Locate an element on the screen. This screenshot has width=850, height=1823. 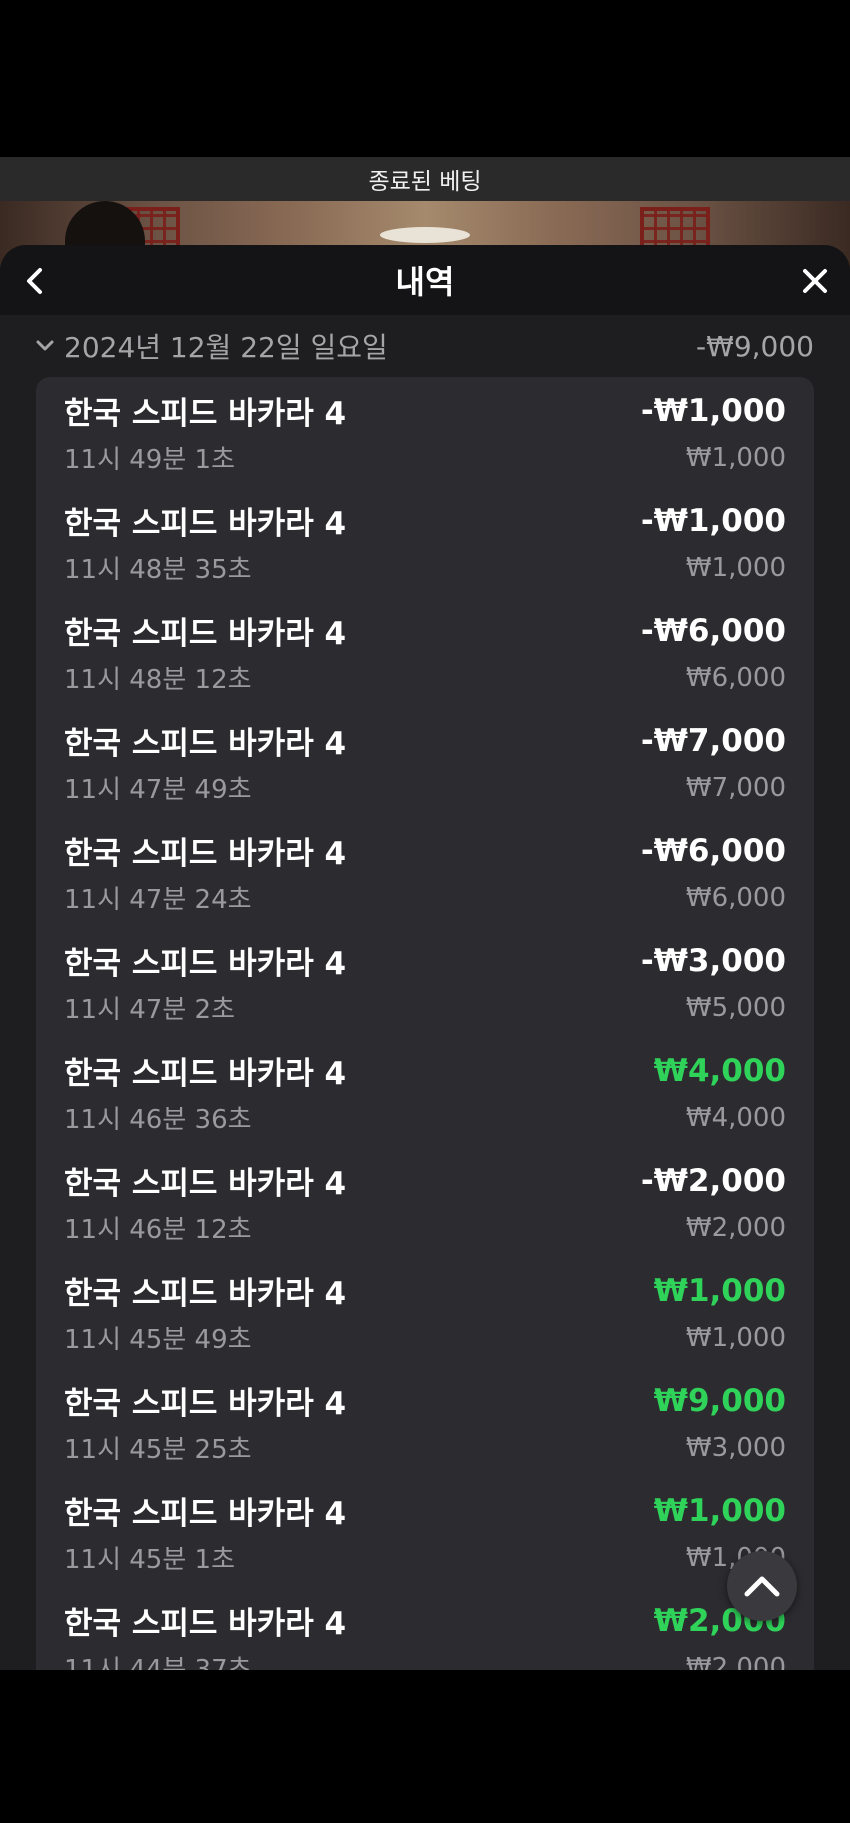
back-button is located at coordinates (35, 281).